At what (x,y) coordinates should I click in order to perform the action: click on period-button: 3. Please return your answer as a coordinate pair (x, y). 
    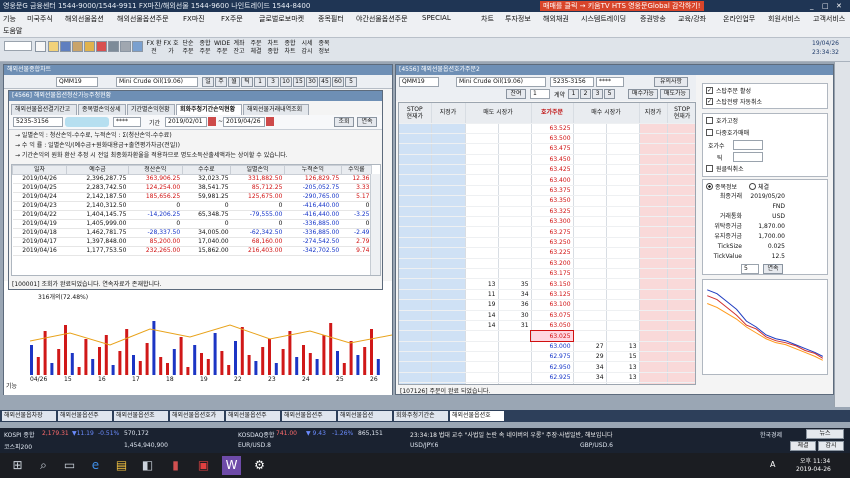
    Looking at the image, I should click on (273, 82).